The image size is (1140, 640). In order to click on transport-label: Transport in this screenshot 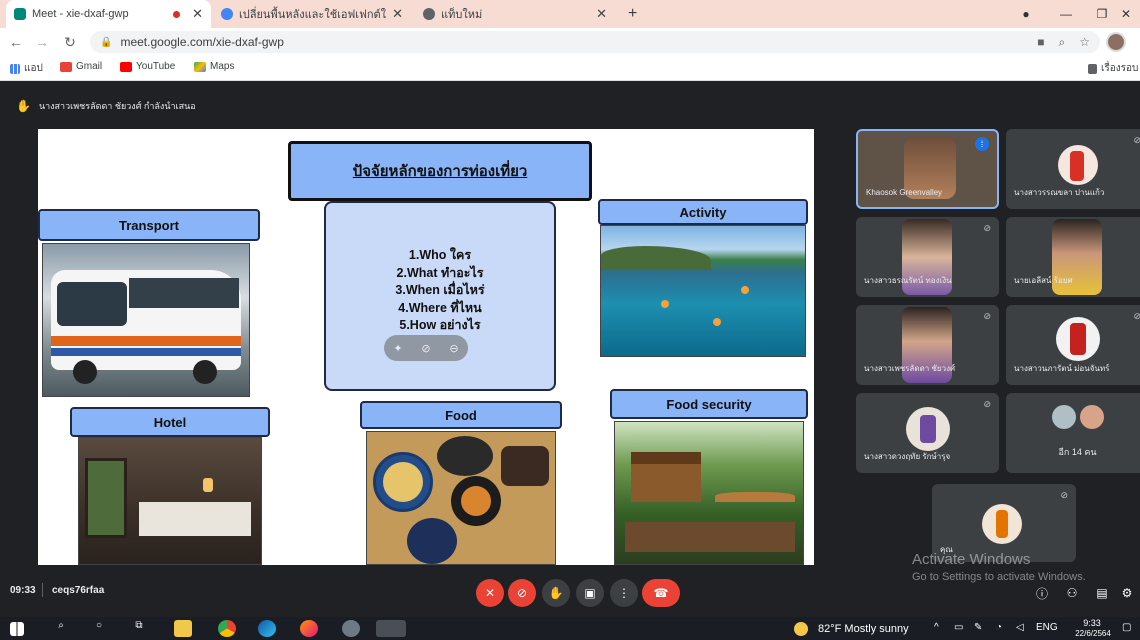, I will do `click(149, 225)`.